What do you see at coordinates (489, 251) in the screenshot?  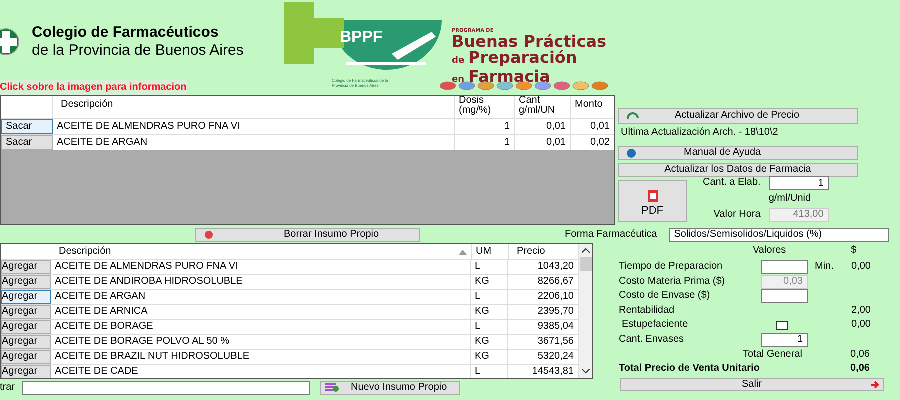 I see `column-header: UM` at bounding box center [489, 251].